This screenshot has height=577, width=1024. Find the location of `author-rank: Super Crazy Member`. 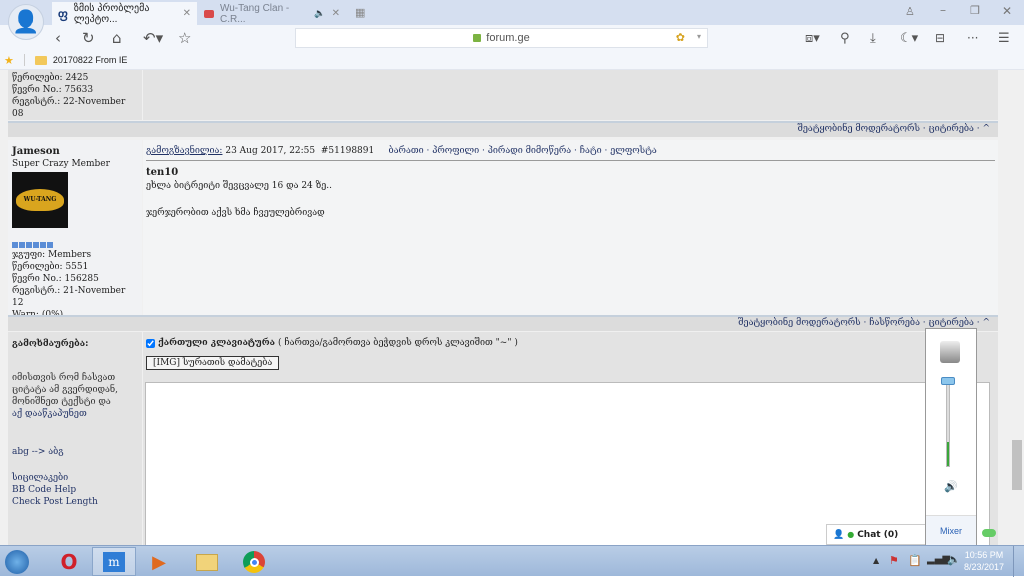

author-rank: Super Crazy Member is located at coordinates (61, 164).